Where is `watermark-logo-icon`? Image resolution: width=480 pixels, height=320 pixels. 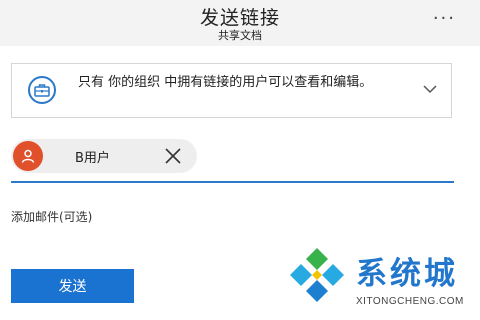 watermark-logo-icon is located at coordinates (317, 275).